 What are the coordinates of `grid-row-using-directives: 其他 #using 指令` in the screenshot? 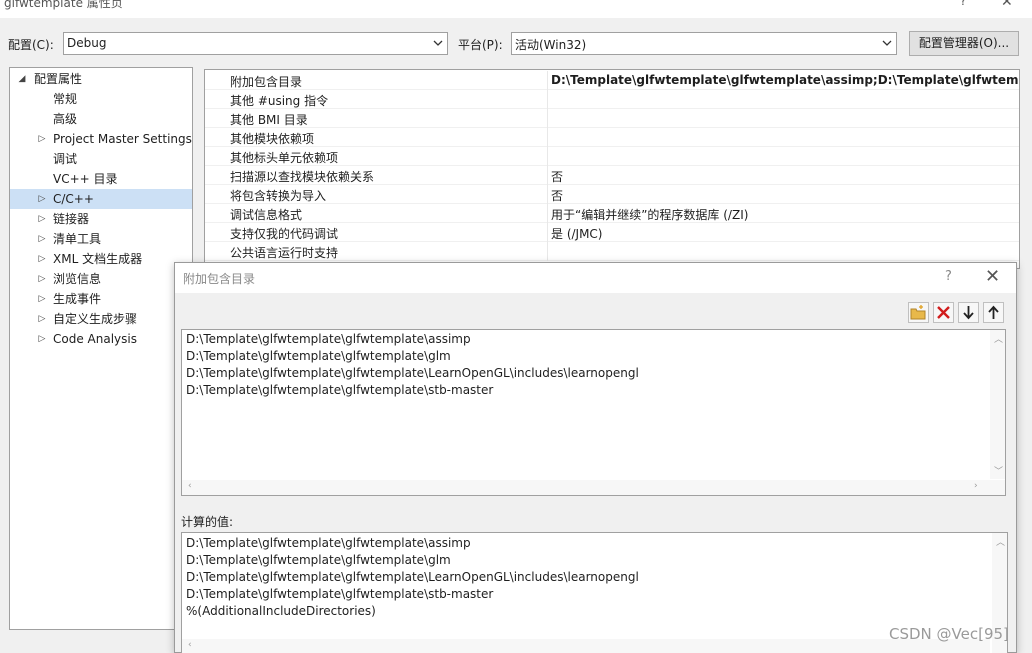 It's located at (612, 99).